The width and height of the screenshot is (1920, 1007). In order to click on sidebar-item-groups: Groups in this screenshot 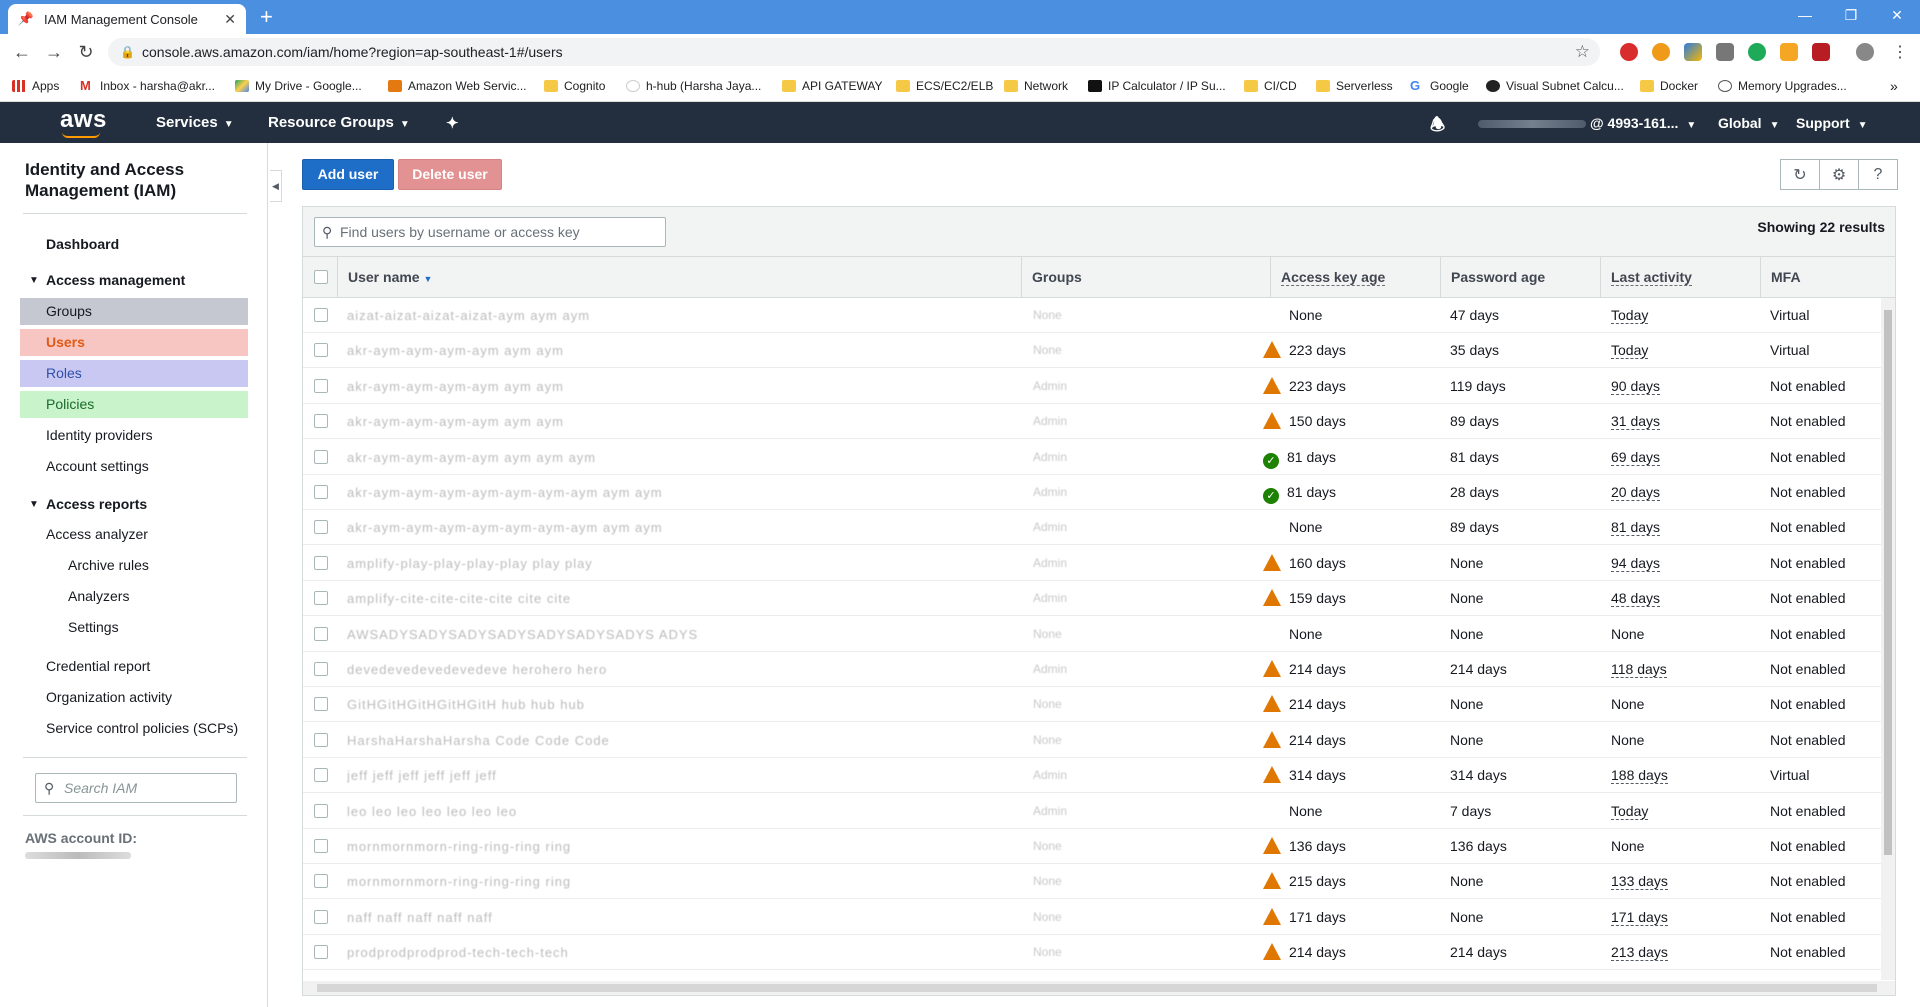, I will do `click(134, 311)`.